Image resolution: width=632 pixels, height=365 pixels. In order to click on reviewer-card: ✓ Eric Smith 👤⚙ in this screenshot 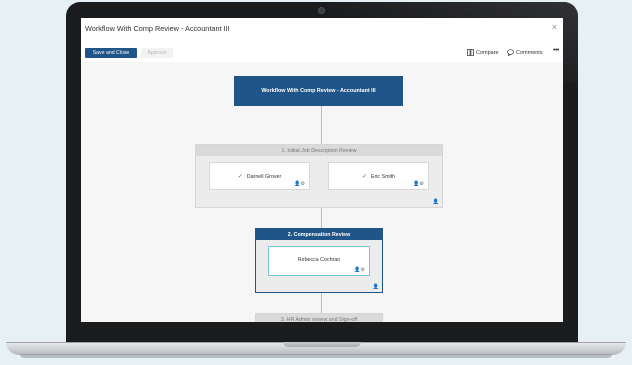, I will do `click(378, 176)`.